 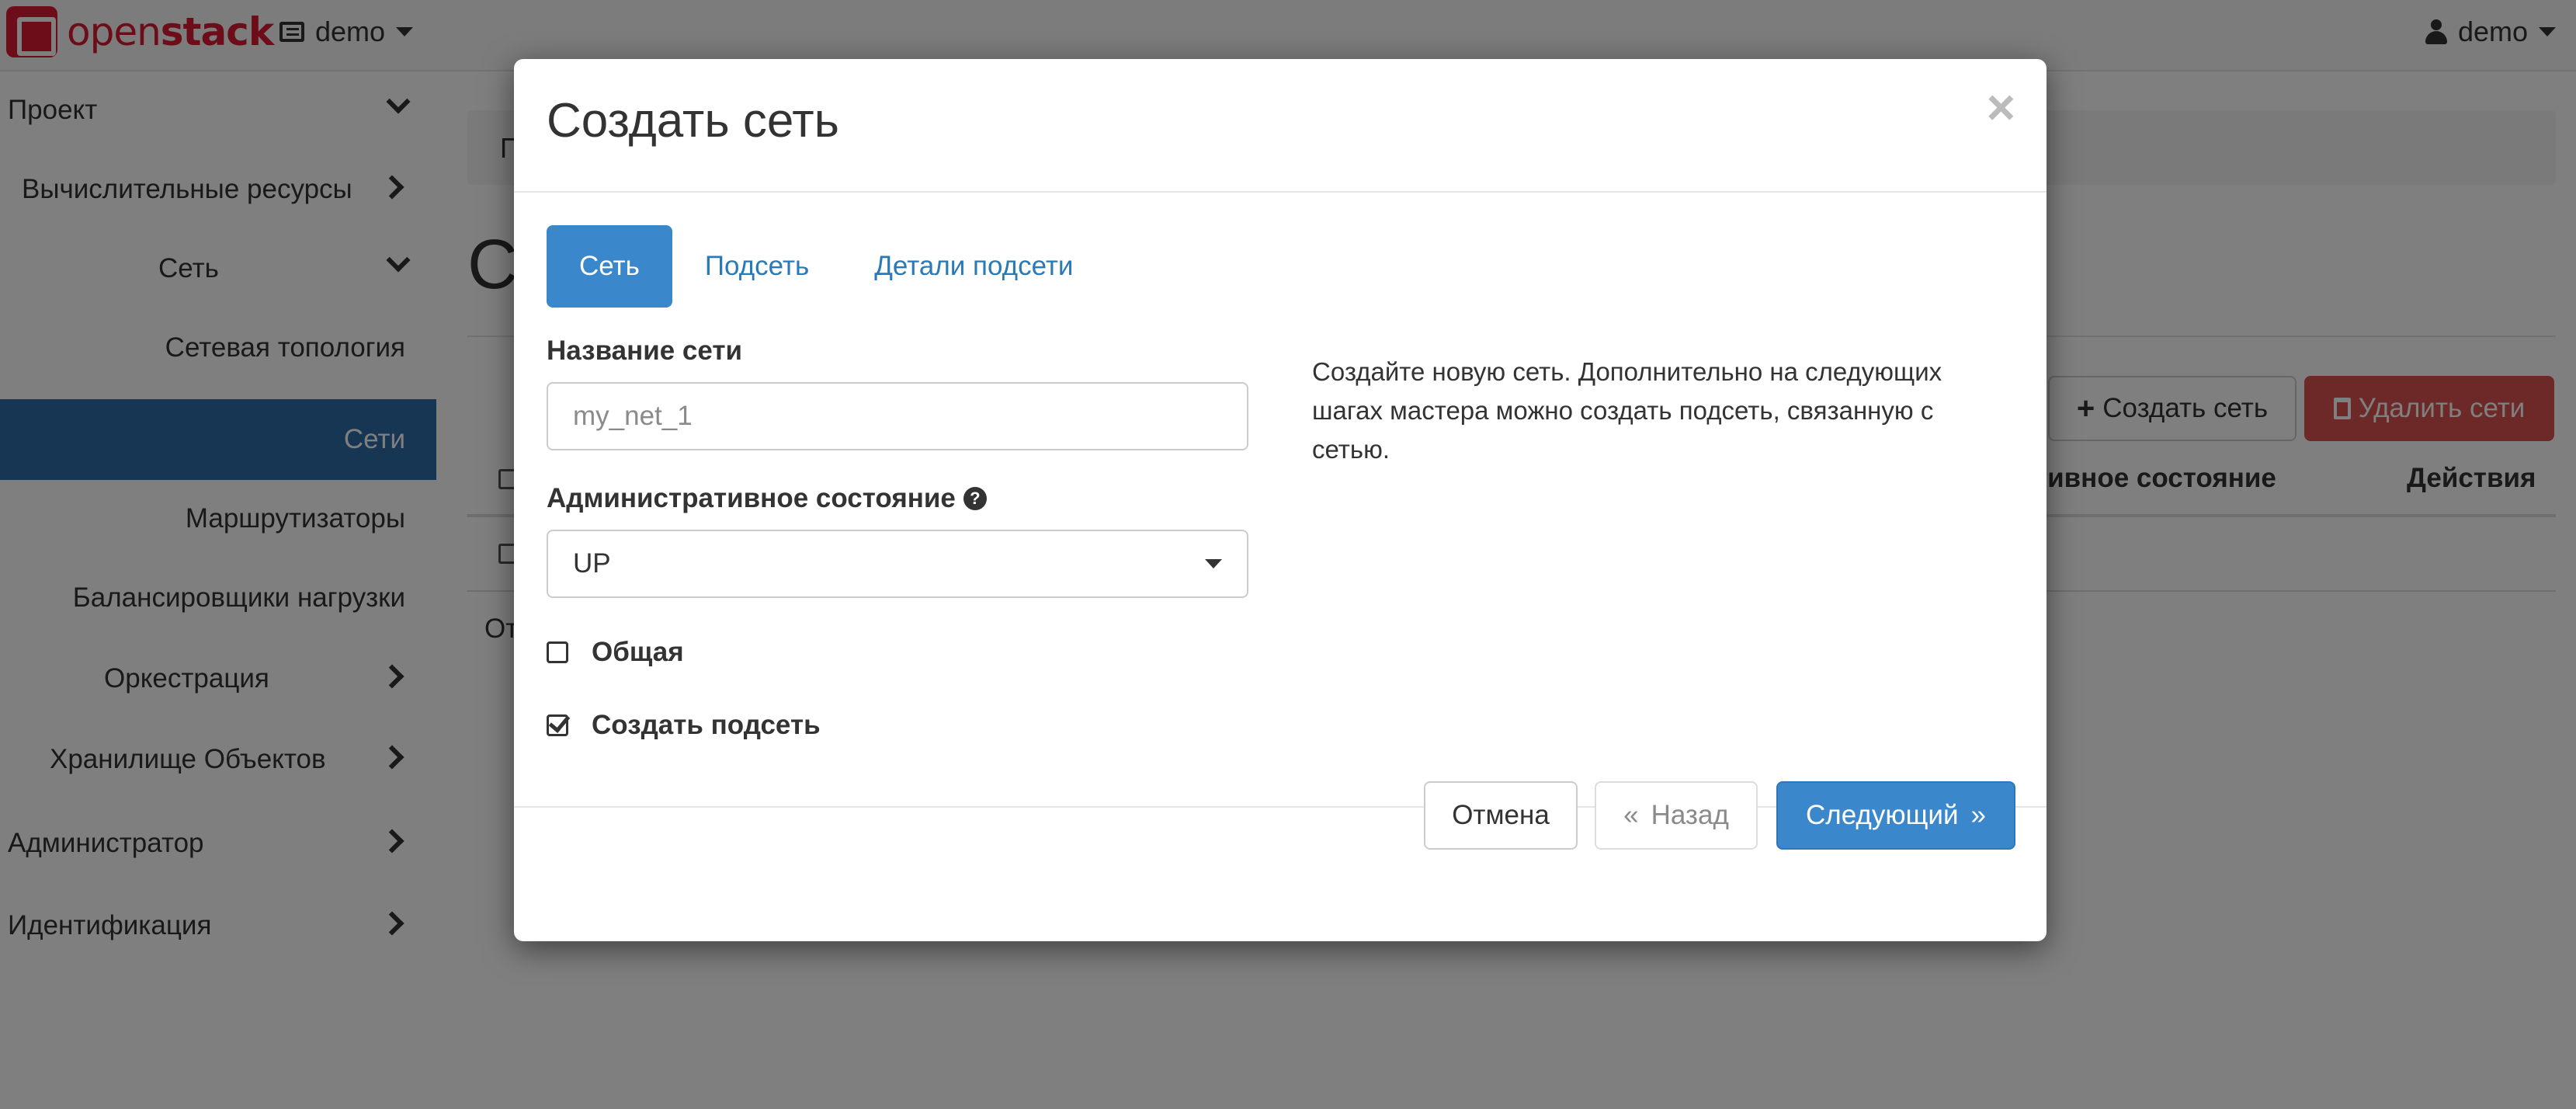 What do you see at coordinates (974, 266) in the screenshot?
I see `tab-subnet-details: Детали подсети` at bounding box center [974, 266].